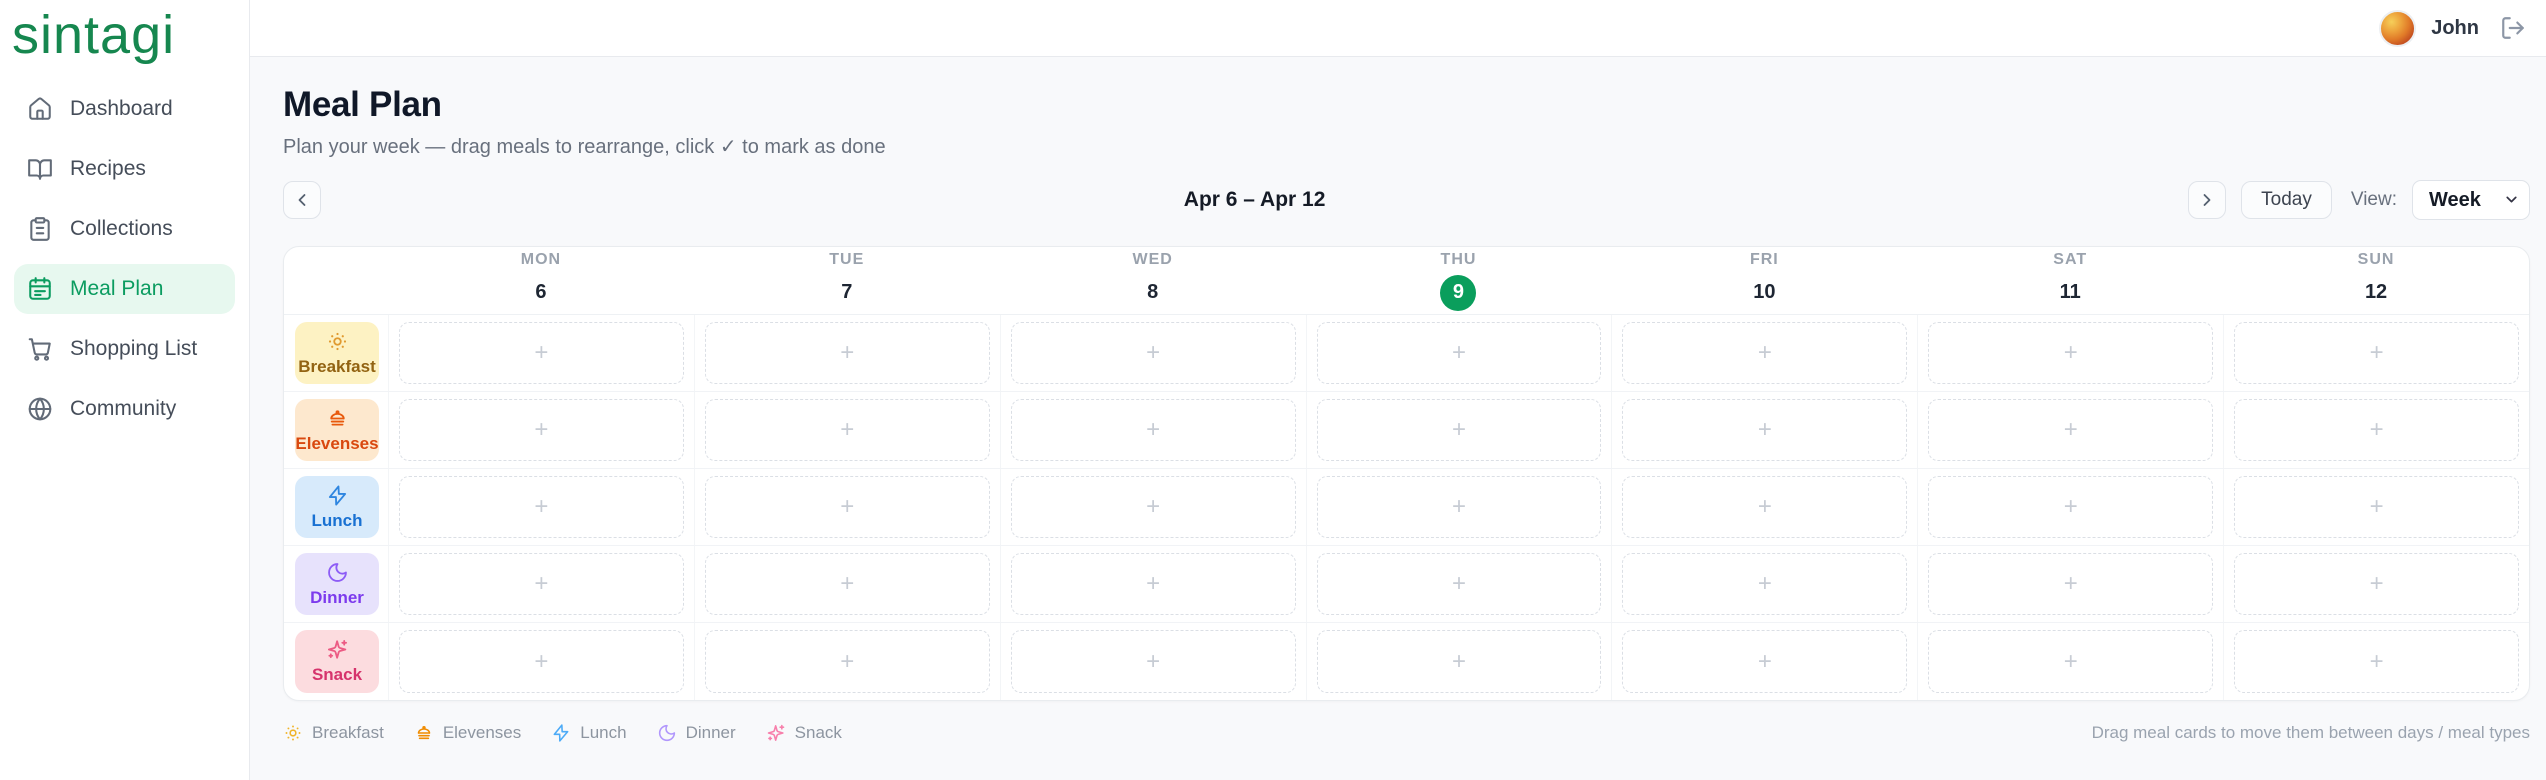 Image resolution: width=2546 pixels, height=780 pixels. Describe the element at coordinates (2455, 27) in the screenshot. I see `user-name: John` at that location.